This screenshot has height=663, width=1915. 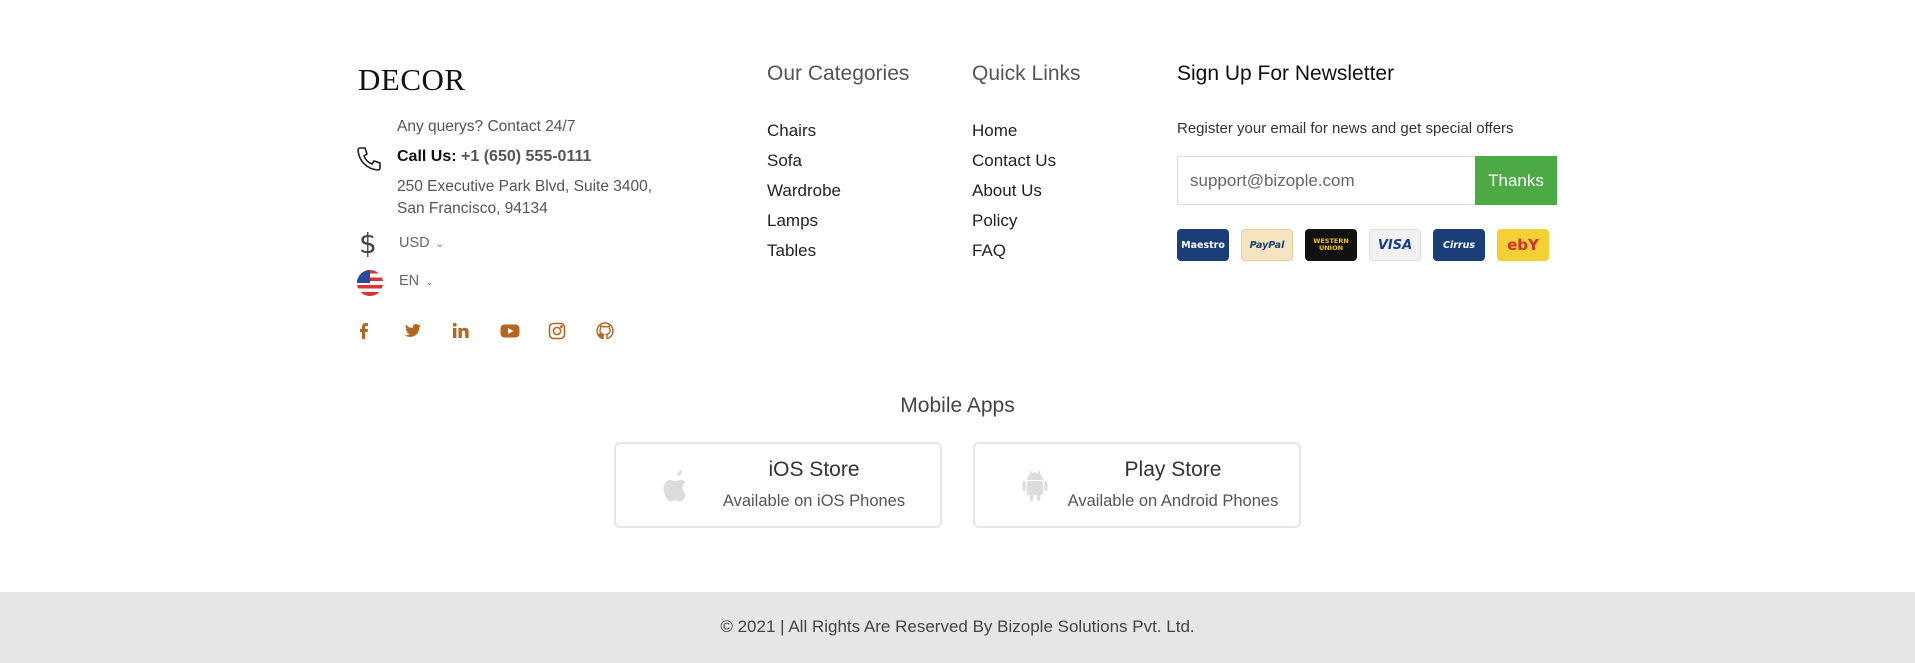 I want to click on youtube-icon, so click(x=524, y=331).